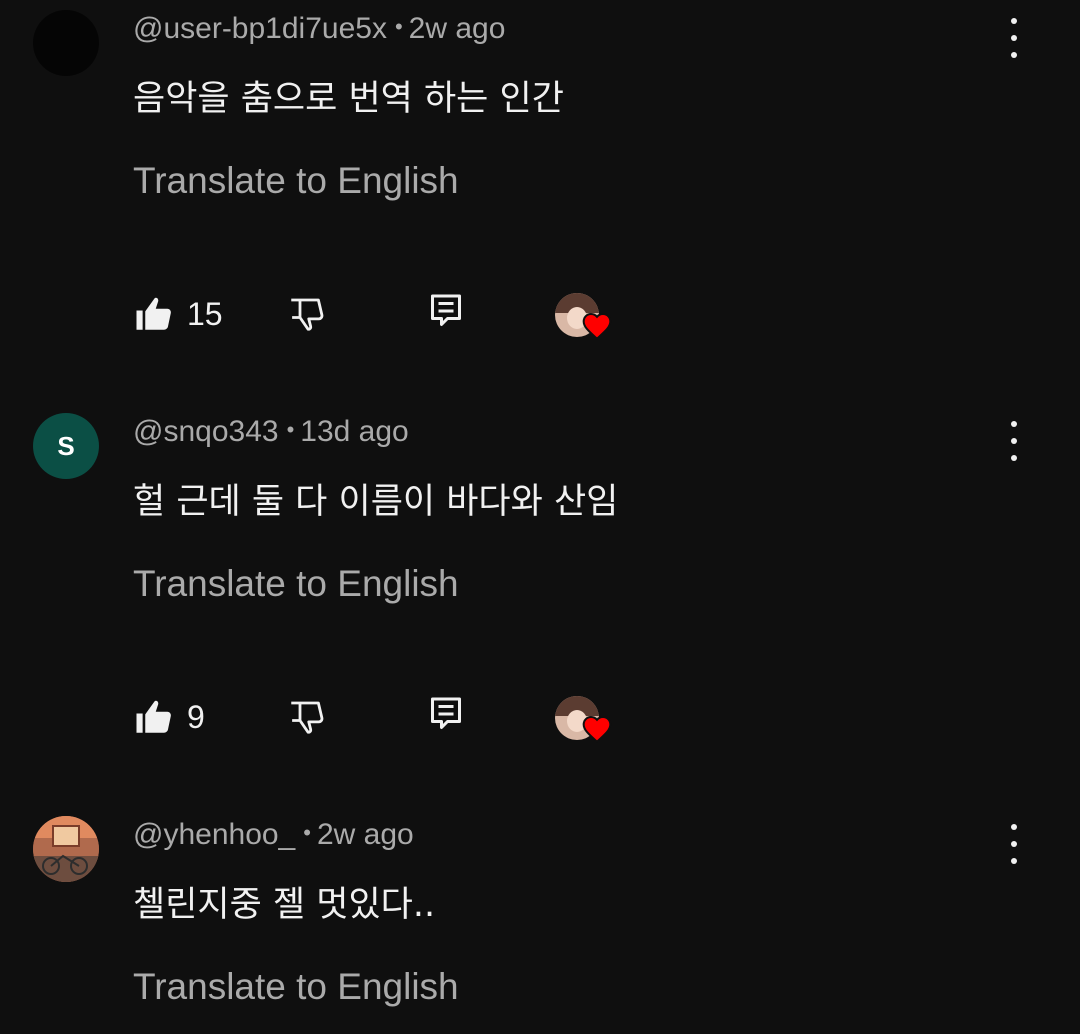 This screenshot has height=1034, width=1080. What do you see at coordinates (348, 99) in the screenshot?
I see `comment-text: 음악을 춤으로 번역 하는 인간` at bounding box center [348, 99].